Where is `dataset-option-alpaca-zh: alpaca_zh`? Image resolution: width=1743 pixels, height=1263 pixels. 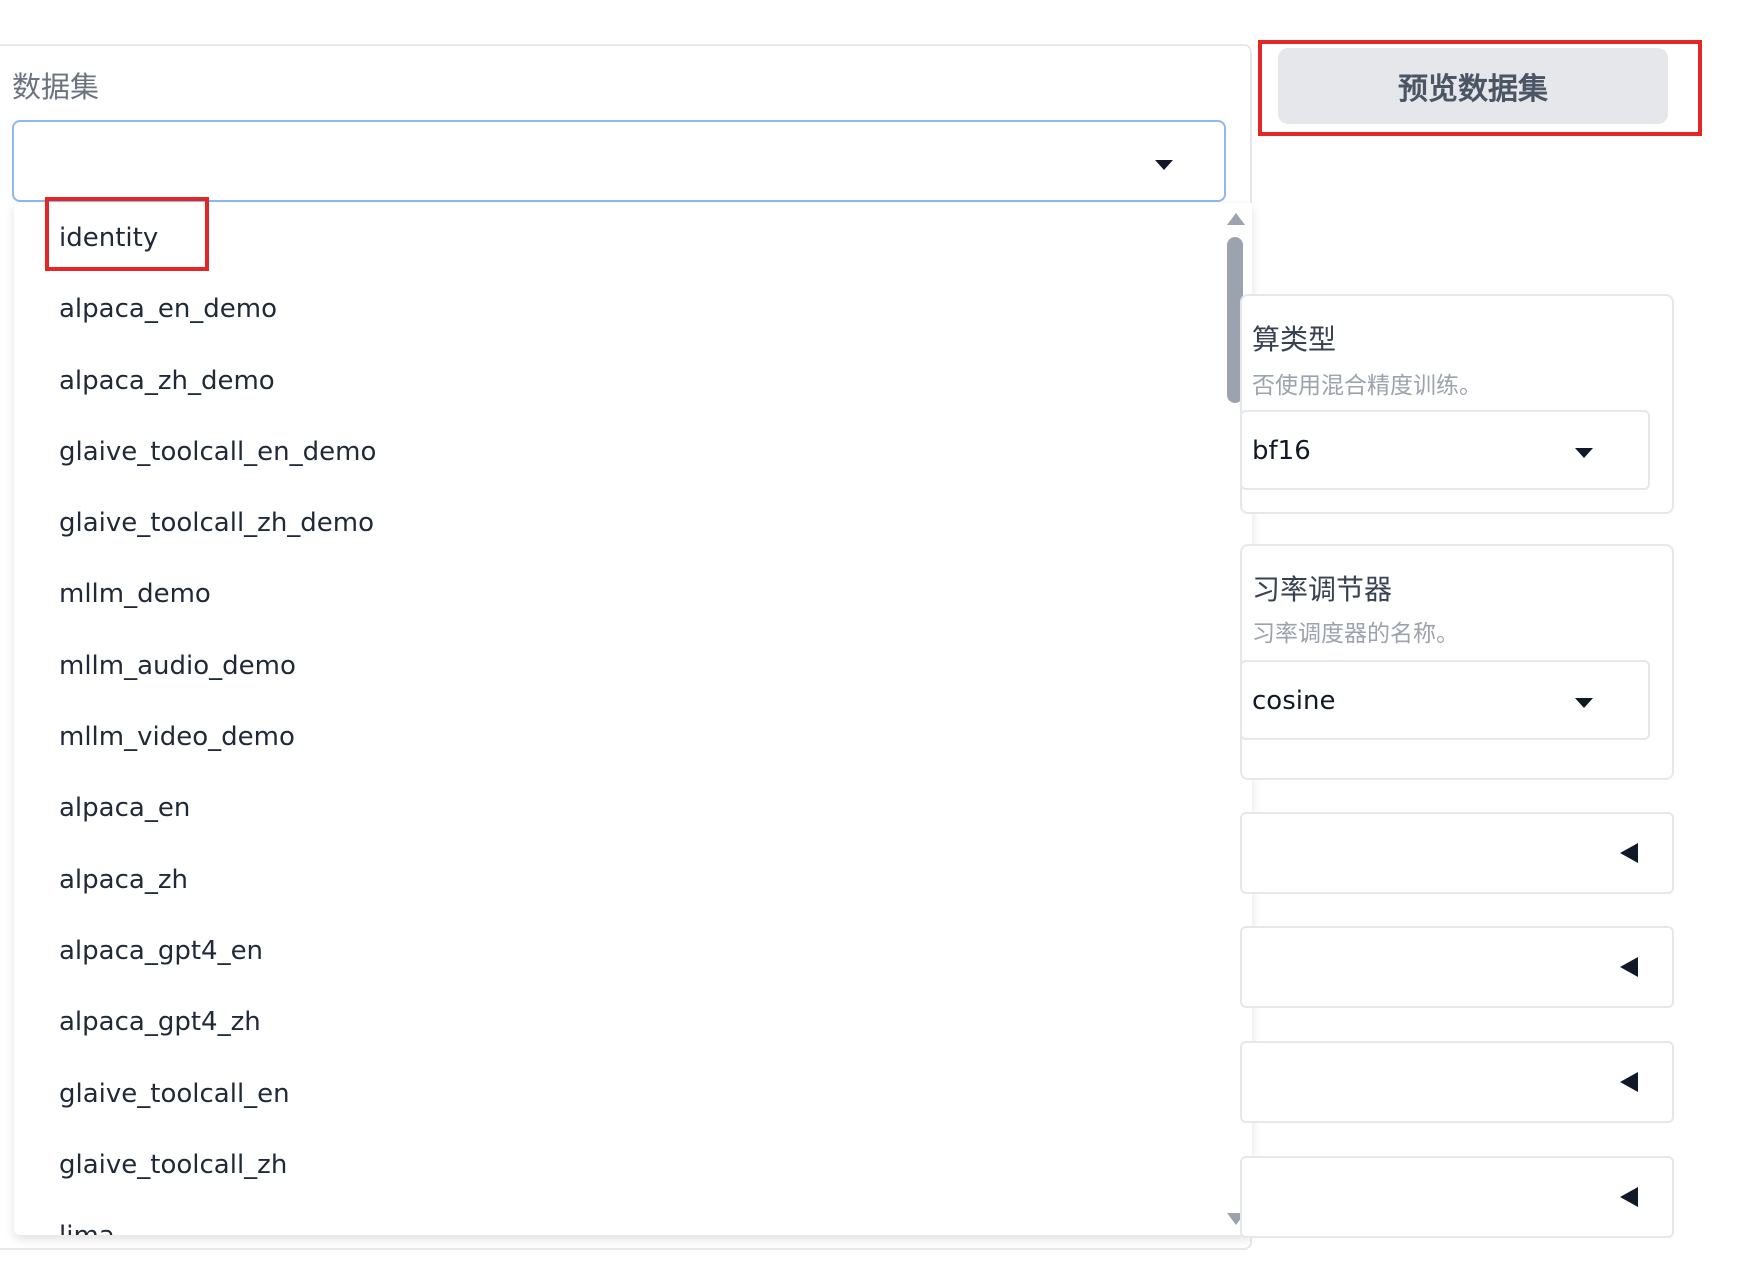
dataset-option-alpaca-zh: alpaca_zh is located at coordinates (633, 880).